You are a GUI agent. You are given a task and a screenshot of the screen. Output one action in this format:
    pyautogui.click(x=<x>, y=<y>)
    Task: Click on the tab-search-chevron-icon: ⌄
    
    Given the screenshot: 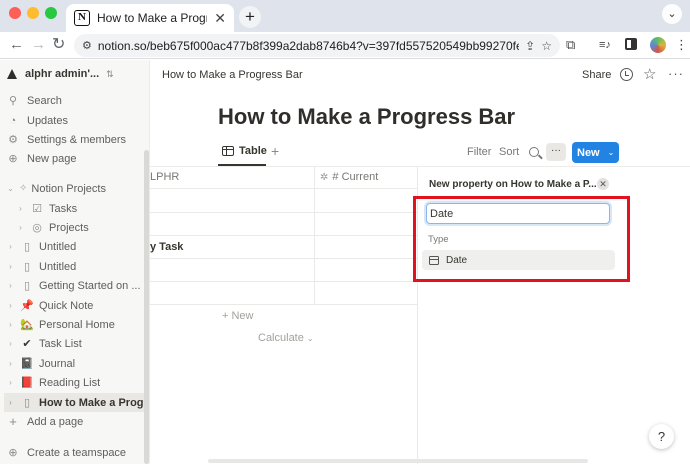 What is the action you would take?
    pyautogui.click(x=672, y=14)
    